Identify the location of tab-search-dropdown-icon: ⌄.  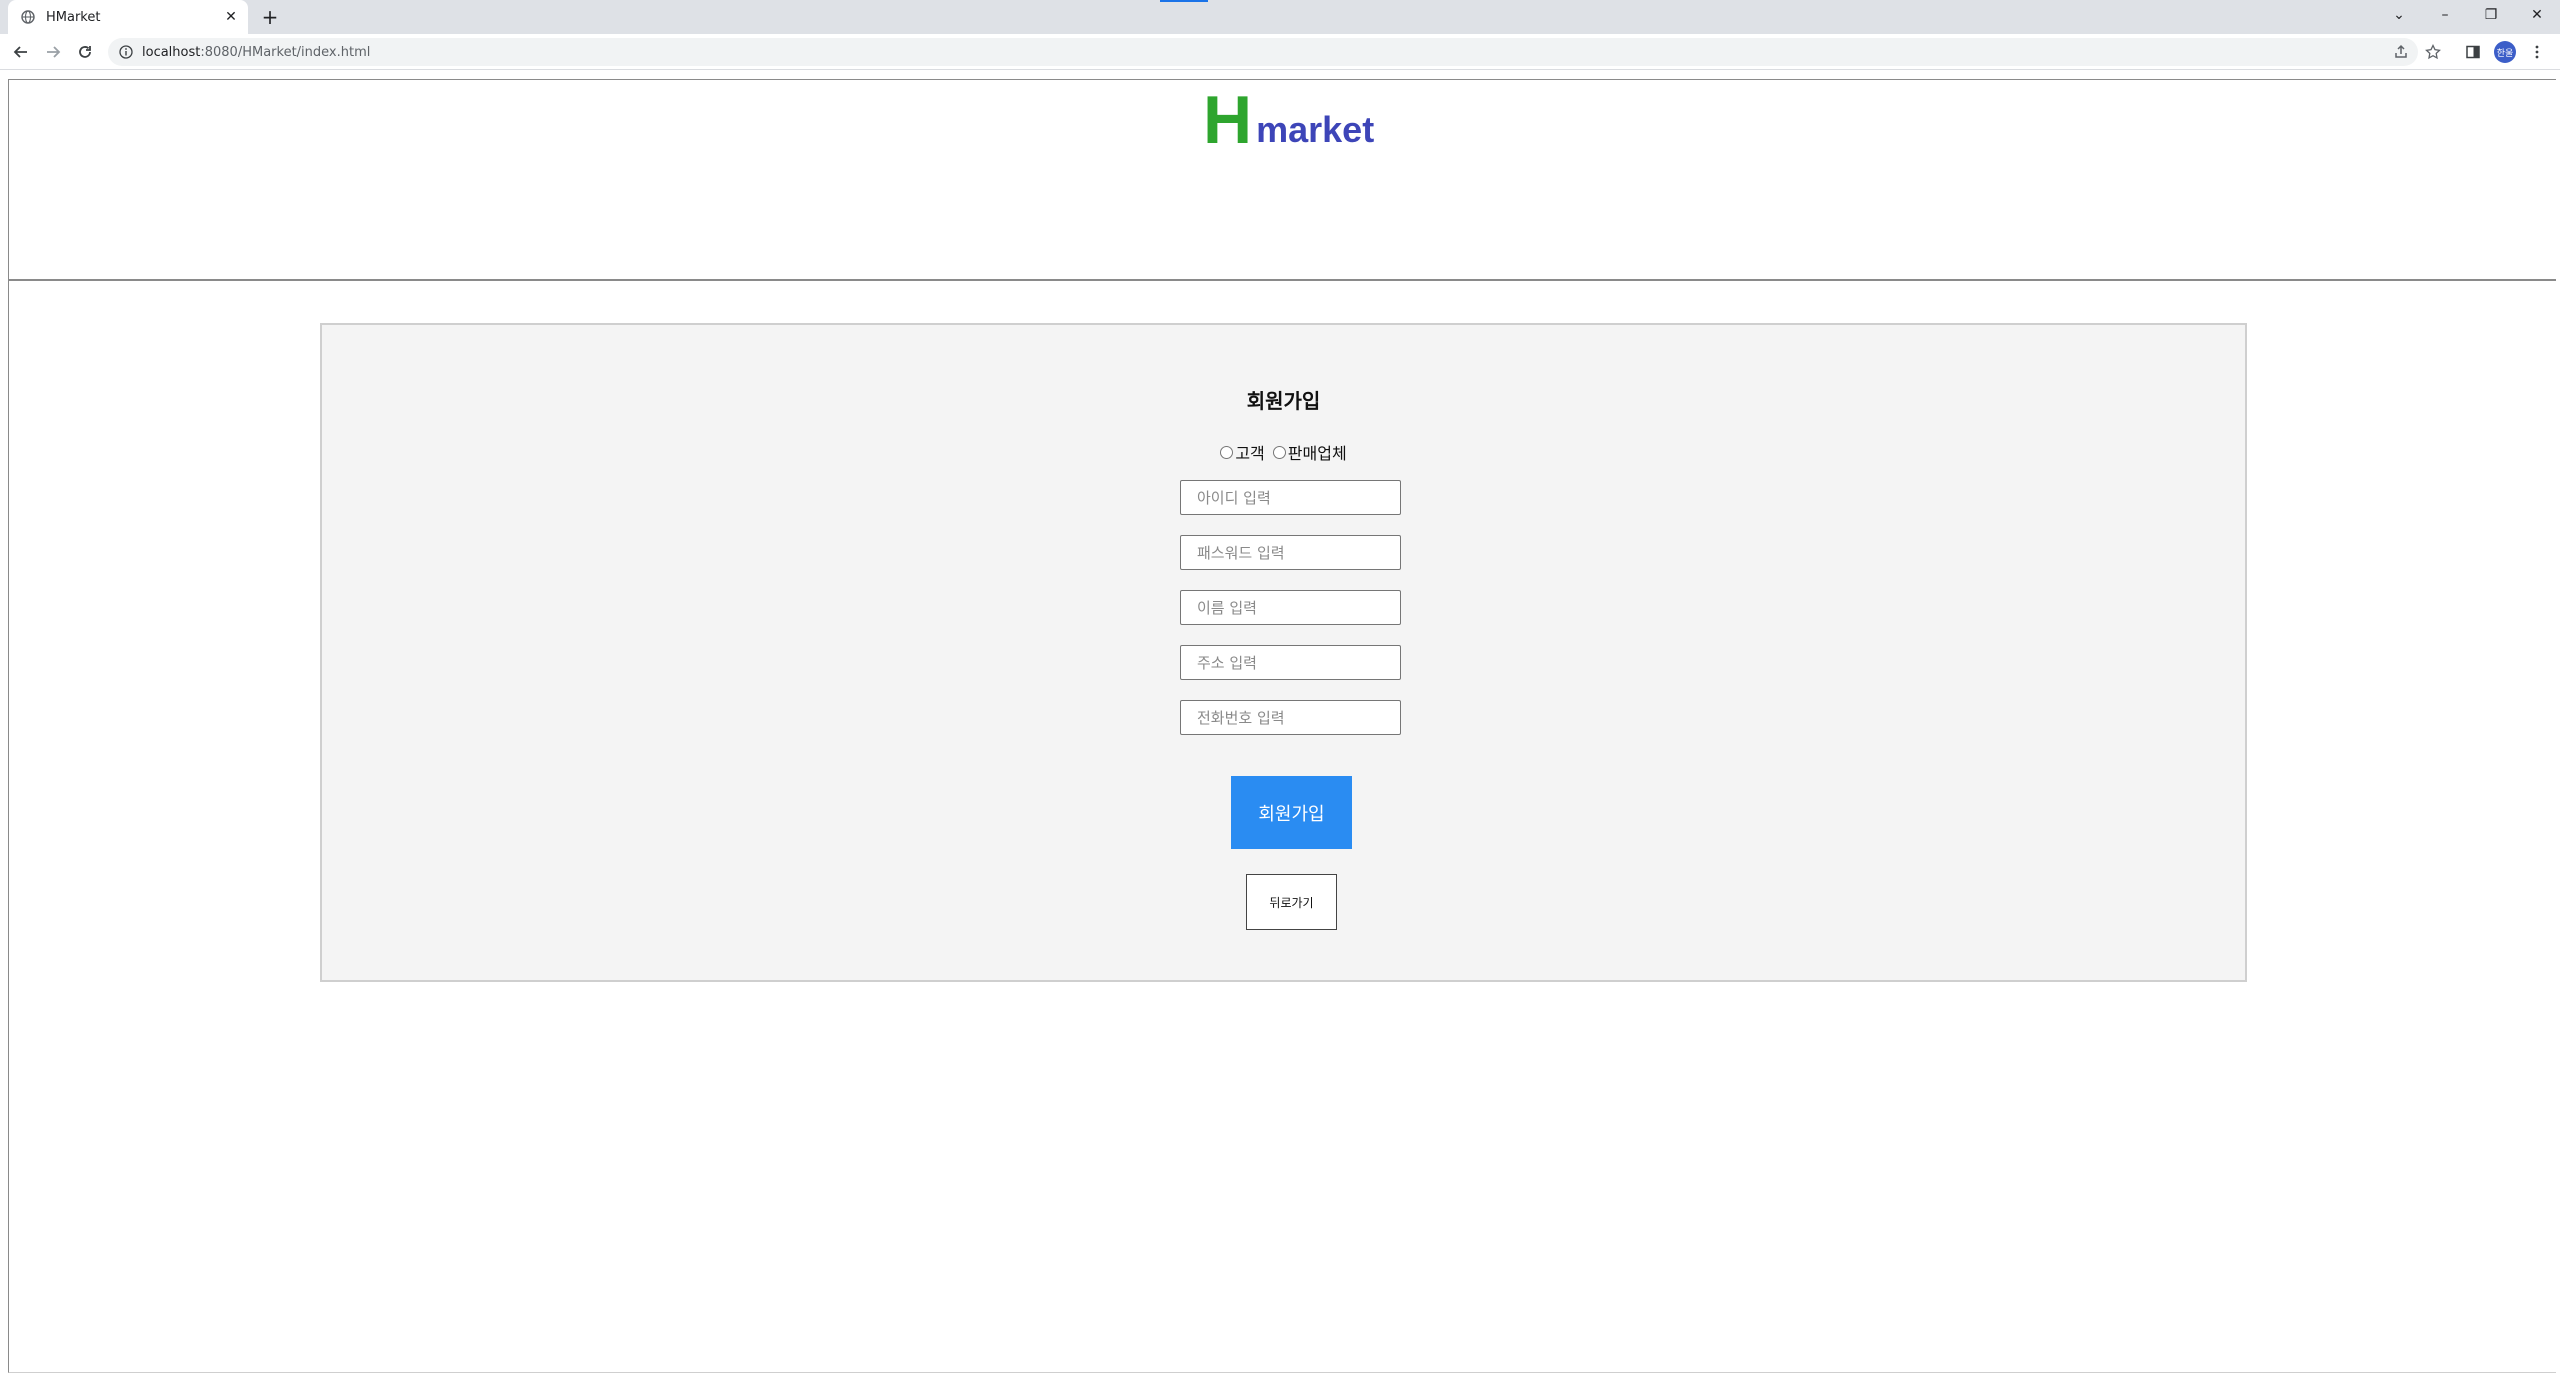
(2399, 15).